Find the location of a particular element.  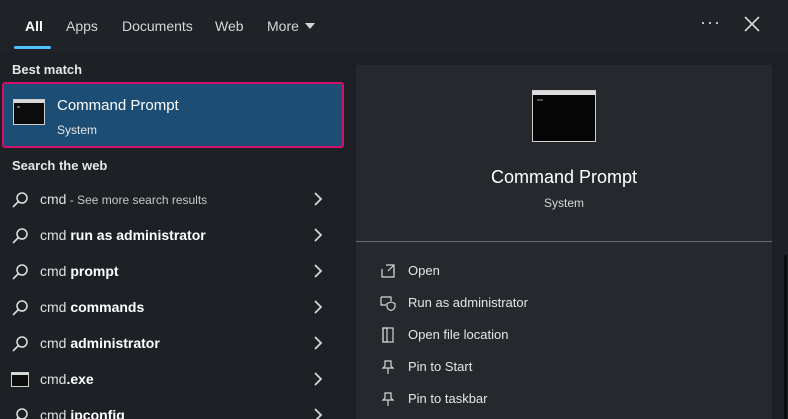

web-result-row: cmd - See more search results is located at coordinates (172, 199).